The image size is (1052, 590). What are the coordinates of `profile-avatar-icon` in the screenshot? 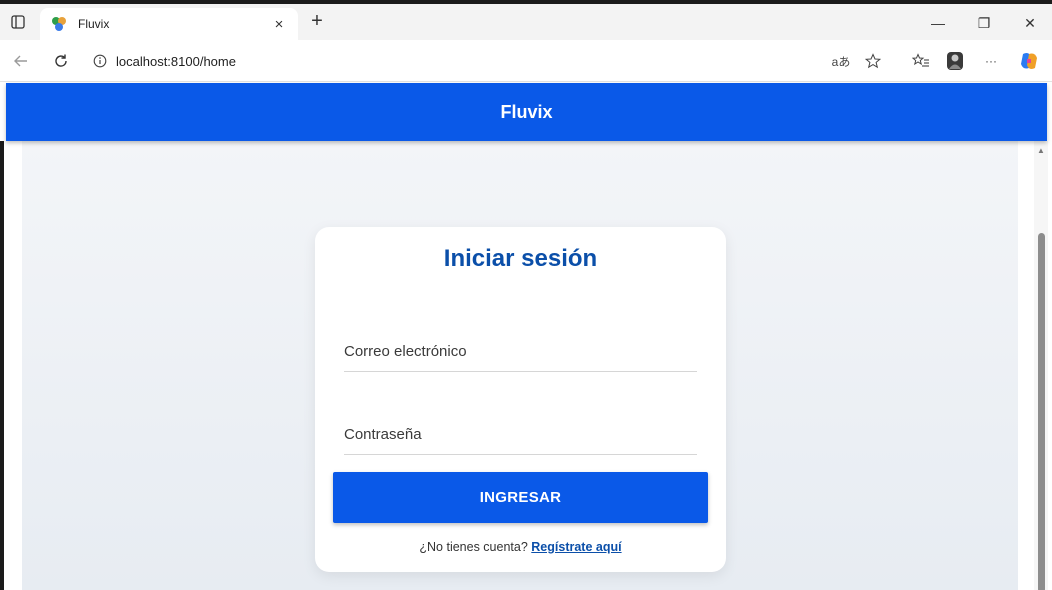 It's located at (955, 61).